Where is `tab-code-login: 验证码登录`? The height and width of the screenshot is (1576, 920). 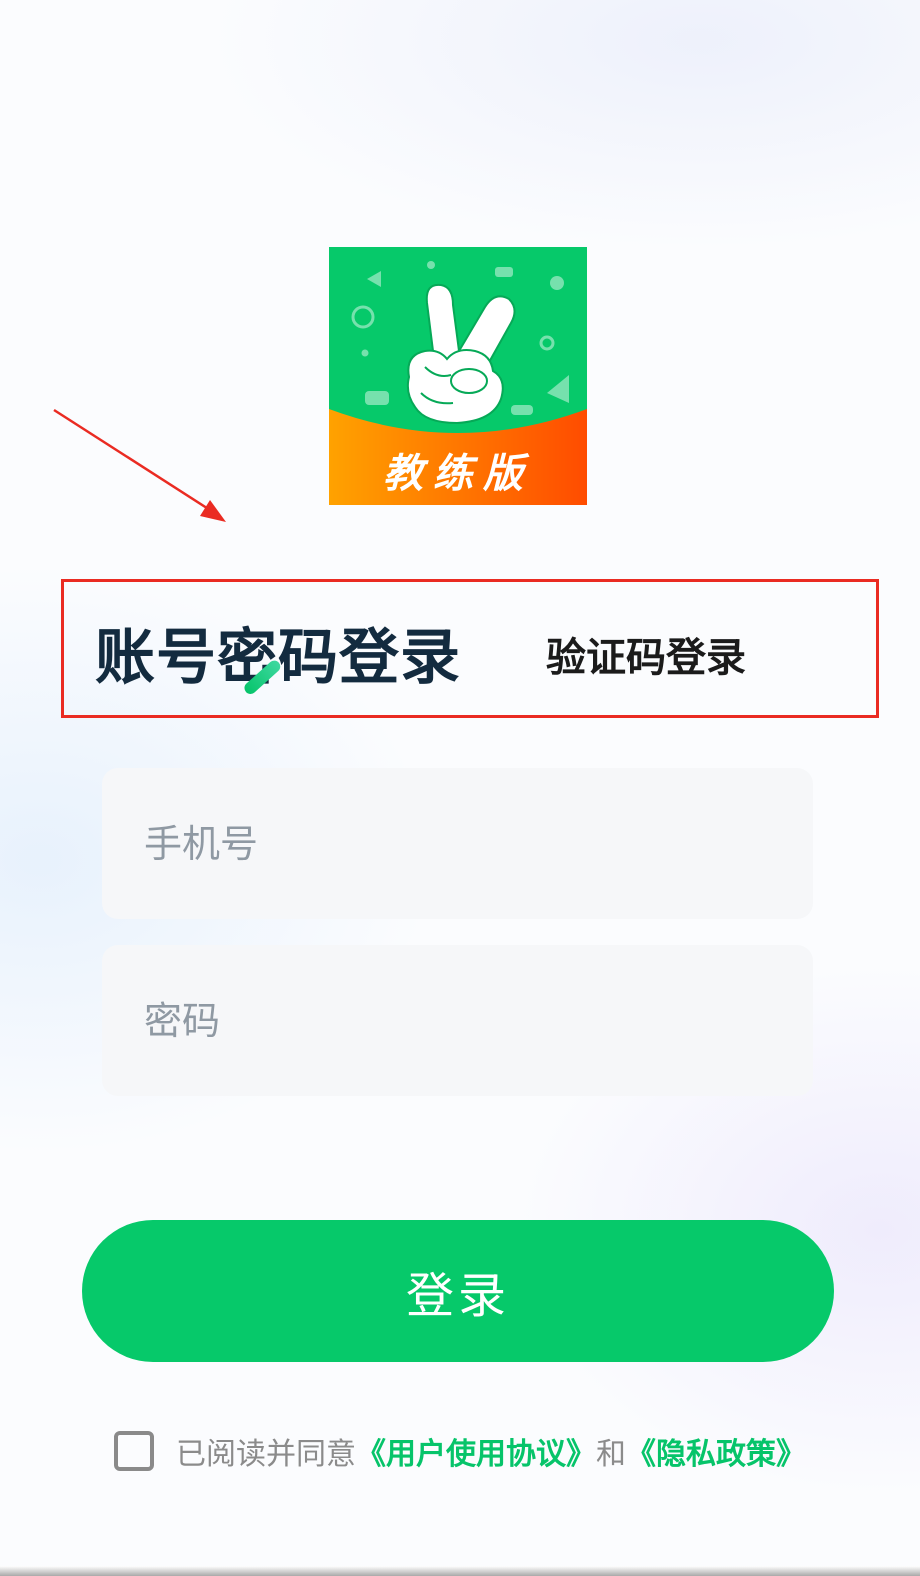 tab-code-login: 验证码登录 is located at coordinates (646, 658).